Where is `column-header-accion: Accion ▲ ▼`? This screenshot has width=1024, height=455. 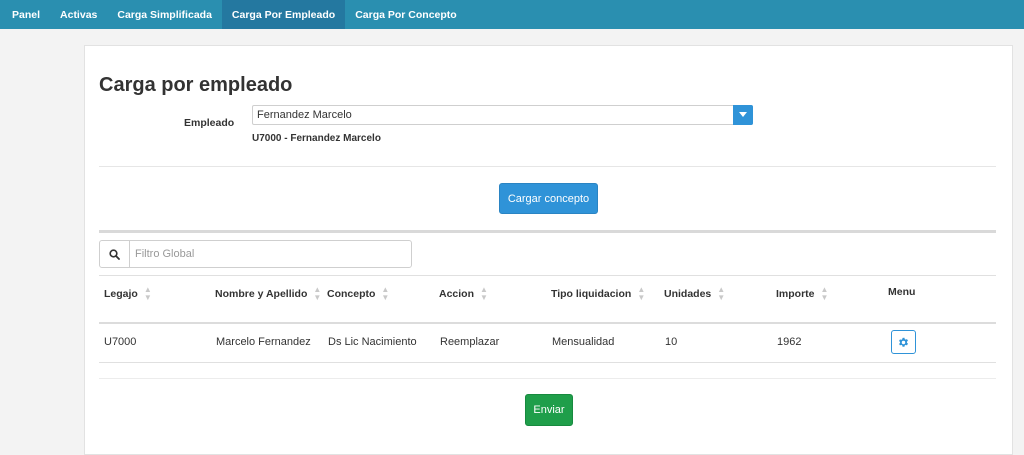 column-header-accion: Accion ▲ ▼ is located at coordinates (463, 294).